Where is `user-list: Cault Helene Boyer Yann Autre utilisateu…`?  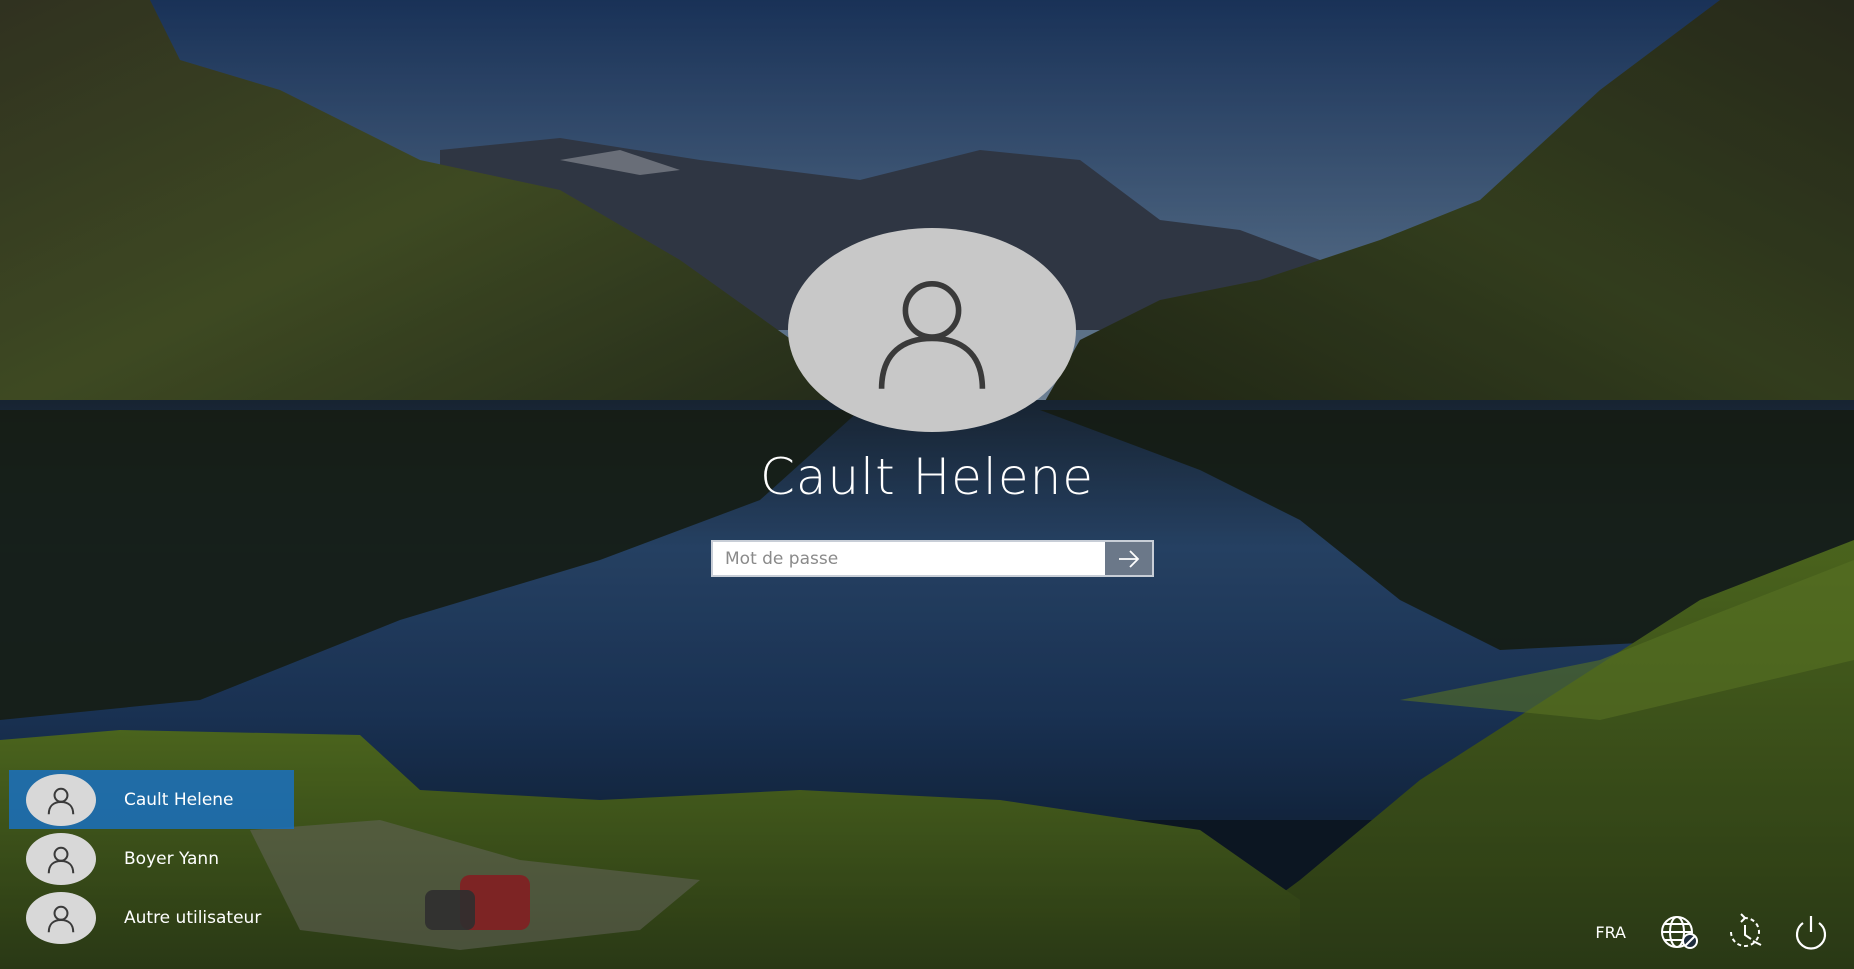
user-list: Cault Helene Boyer Yann Autre utilisateu… is located at coordinates (151, 858).